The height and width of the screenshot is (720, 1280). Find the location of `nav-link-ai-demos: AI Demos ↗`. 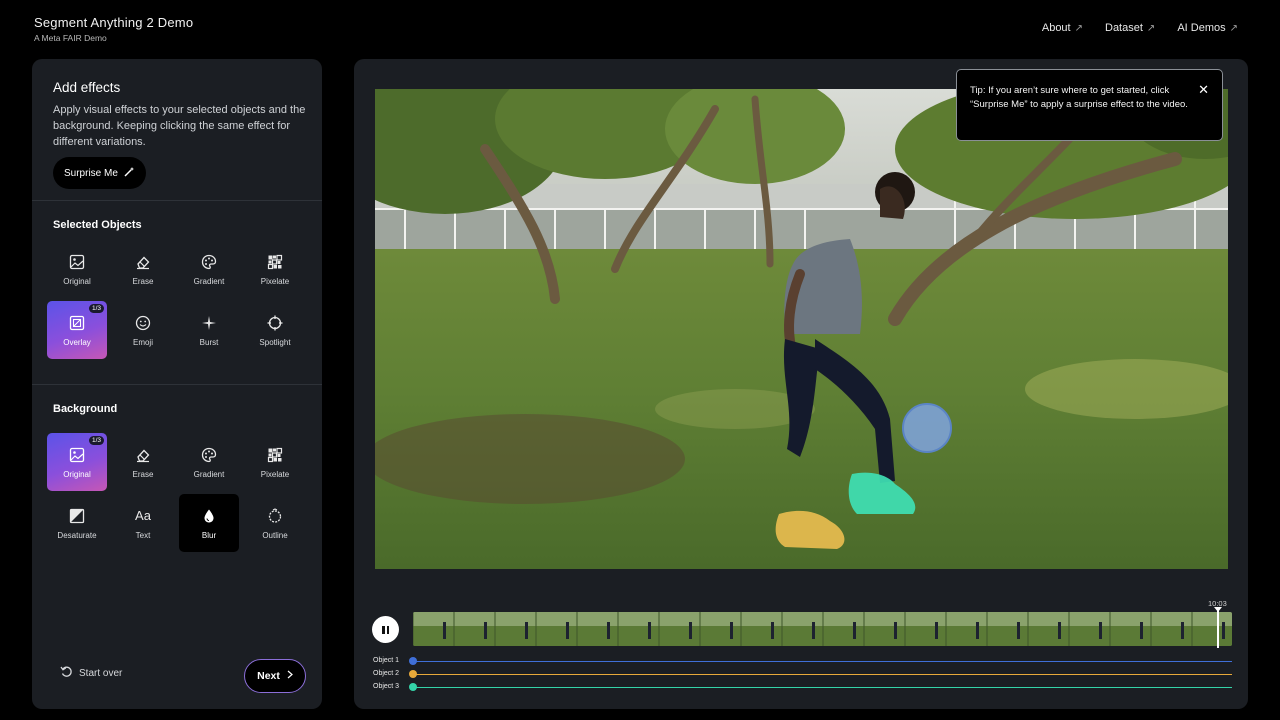

nav-link-ai-demos: AI Demos ↗ is located at coordinates (1207, 28).